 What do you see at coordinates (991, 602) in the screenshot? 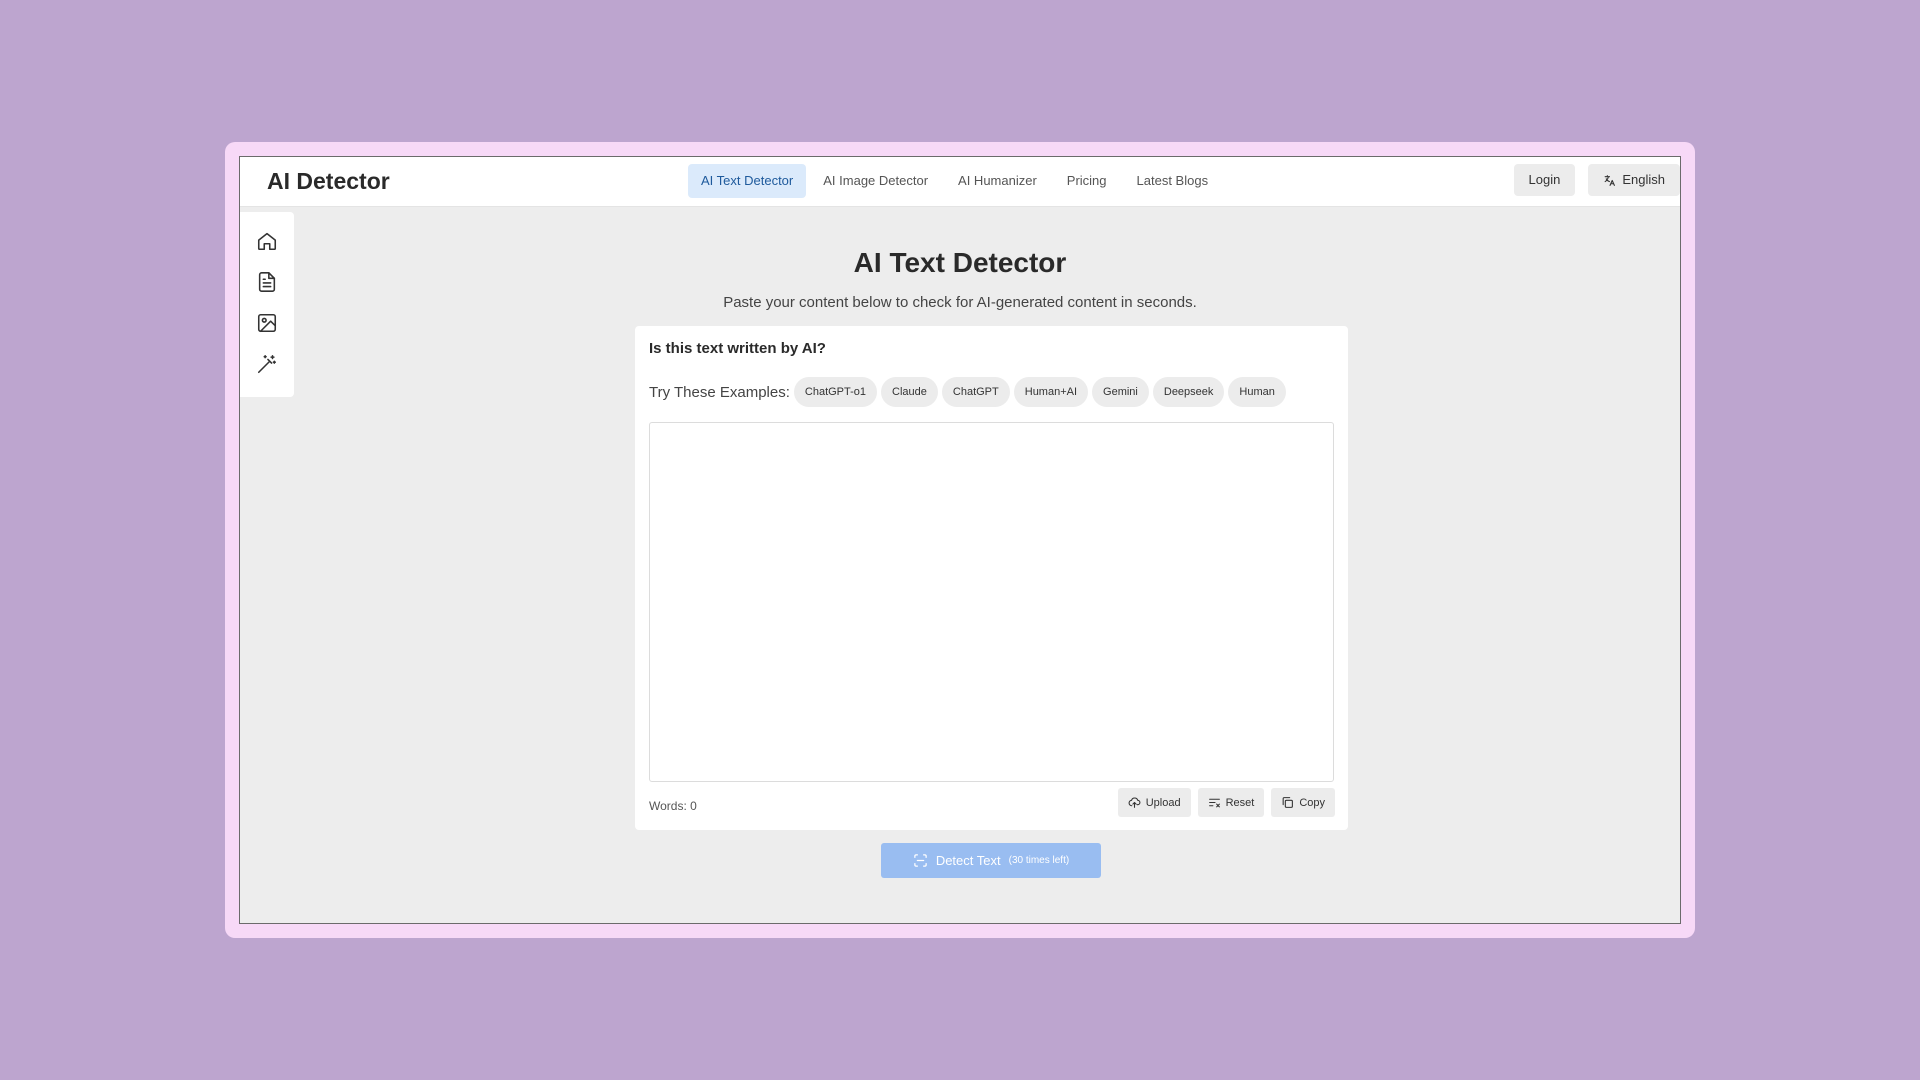
I see `text-input-area` at bounding box center [991, 602].